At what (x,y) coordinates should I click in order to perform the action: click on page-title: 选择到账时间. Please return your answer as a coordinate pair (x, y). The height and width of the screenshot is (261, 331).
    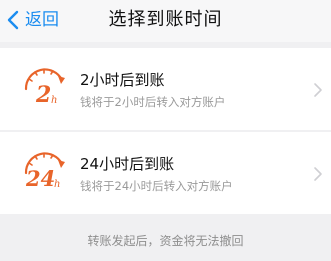
    Looking at the image, I should click on (165, 19).